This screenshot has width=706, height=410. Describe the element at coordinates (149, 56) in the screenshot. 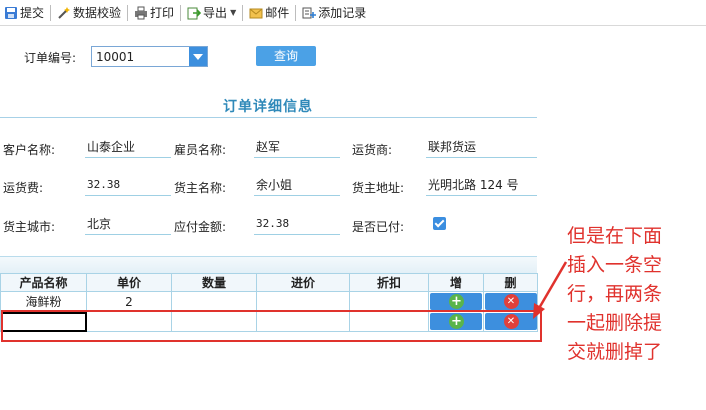

I see `order-number-select: 10001` at that location.